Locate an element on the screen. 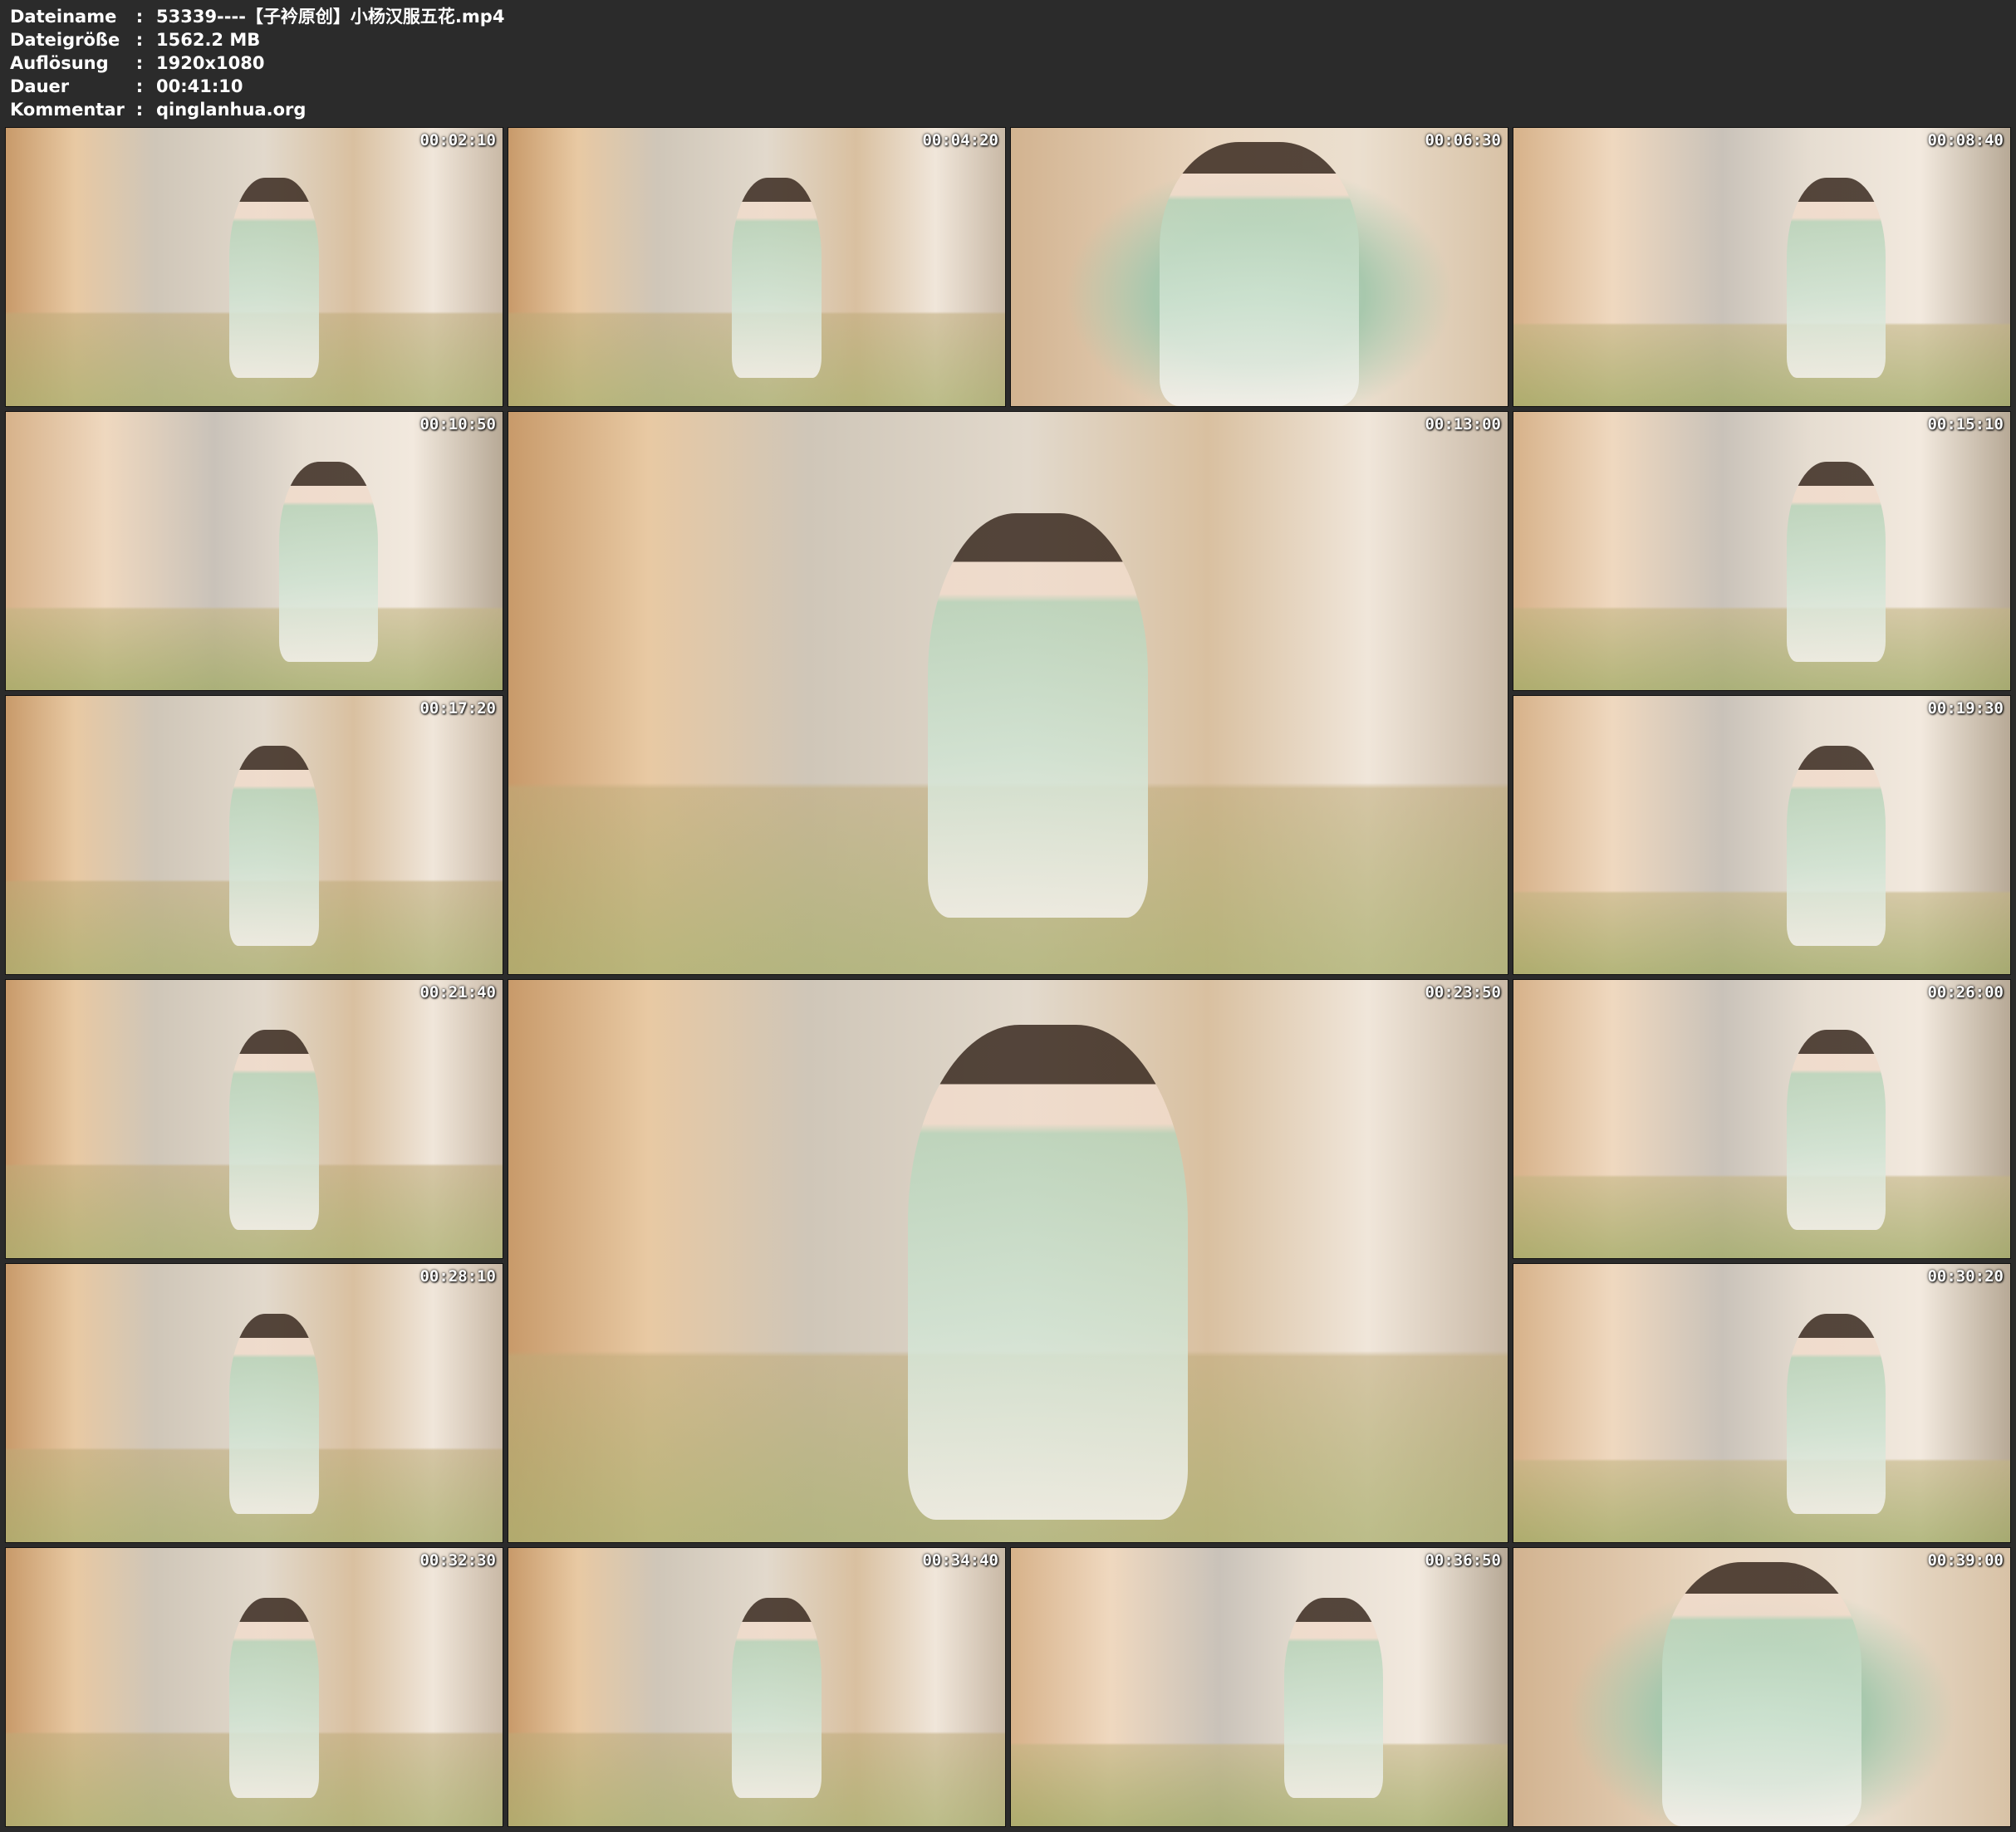  info-value: 1562.2 MB is located at coordinates (208, 40).